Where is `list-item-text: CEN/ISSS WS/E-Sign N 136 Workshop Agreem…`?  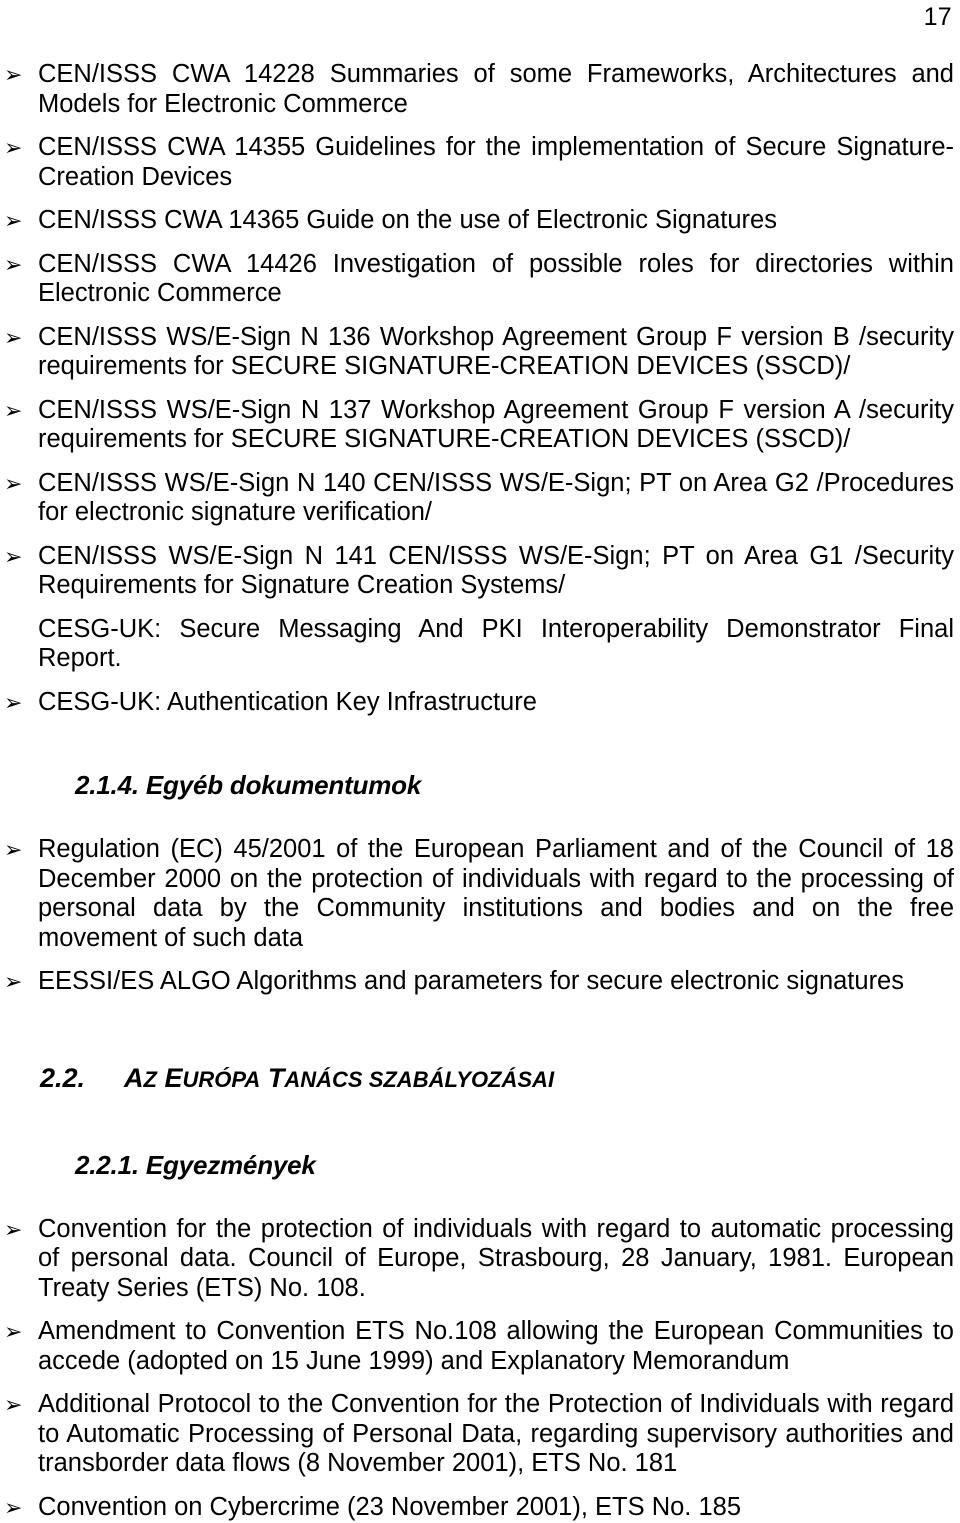
list-item-text: CEN/ISSS WS/E-Sign N 136 Workshop Agreem… is located at coordinates (496, 352).